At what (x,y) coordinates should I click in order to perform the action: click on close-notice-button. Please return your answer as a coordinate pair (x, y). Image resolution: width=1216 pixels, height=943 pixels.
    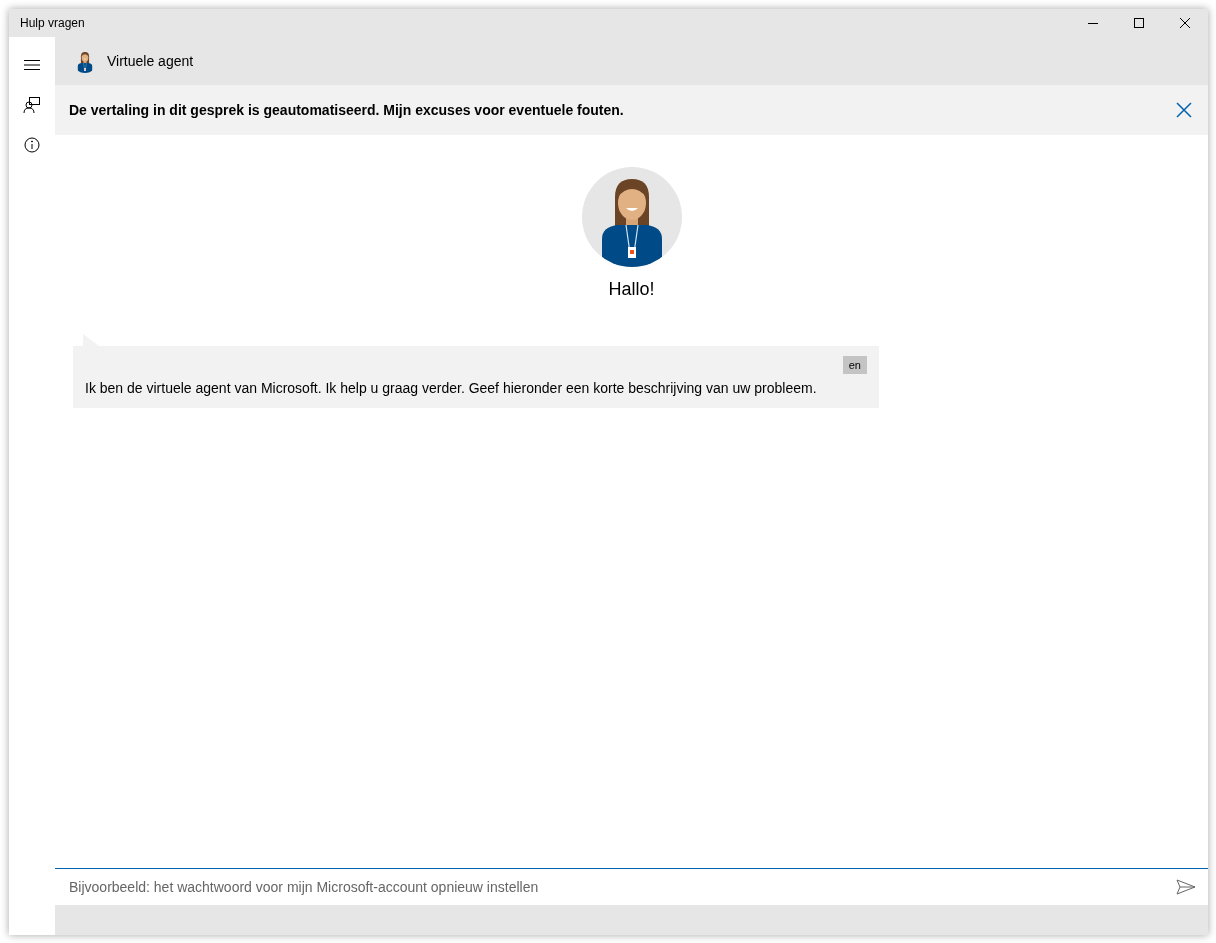
    Looking at the image, I should click on (1184, 110).